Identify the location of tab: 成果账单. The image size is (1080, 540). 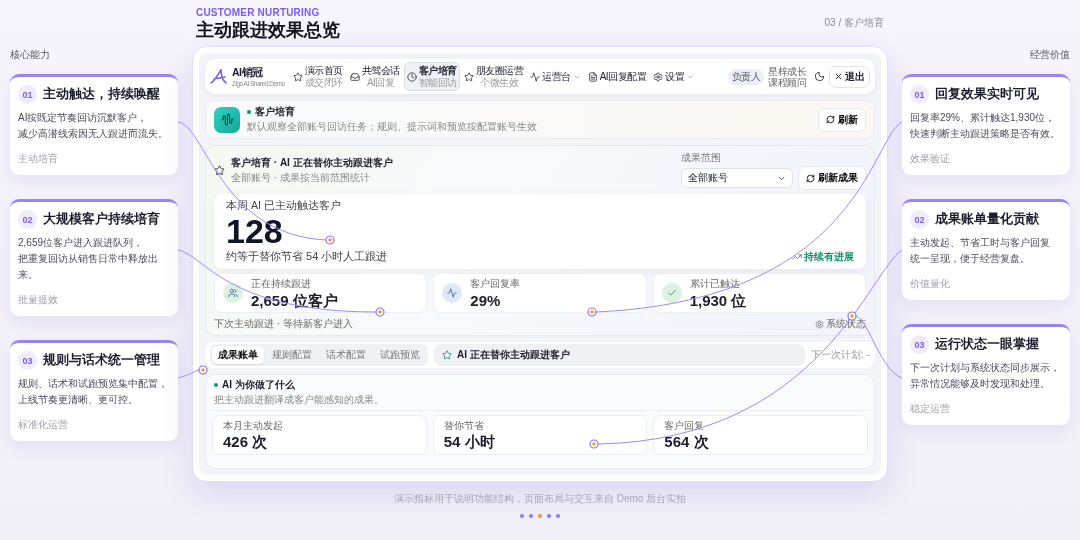
(238, 355).